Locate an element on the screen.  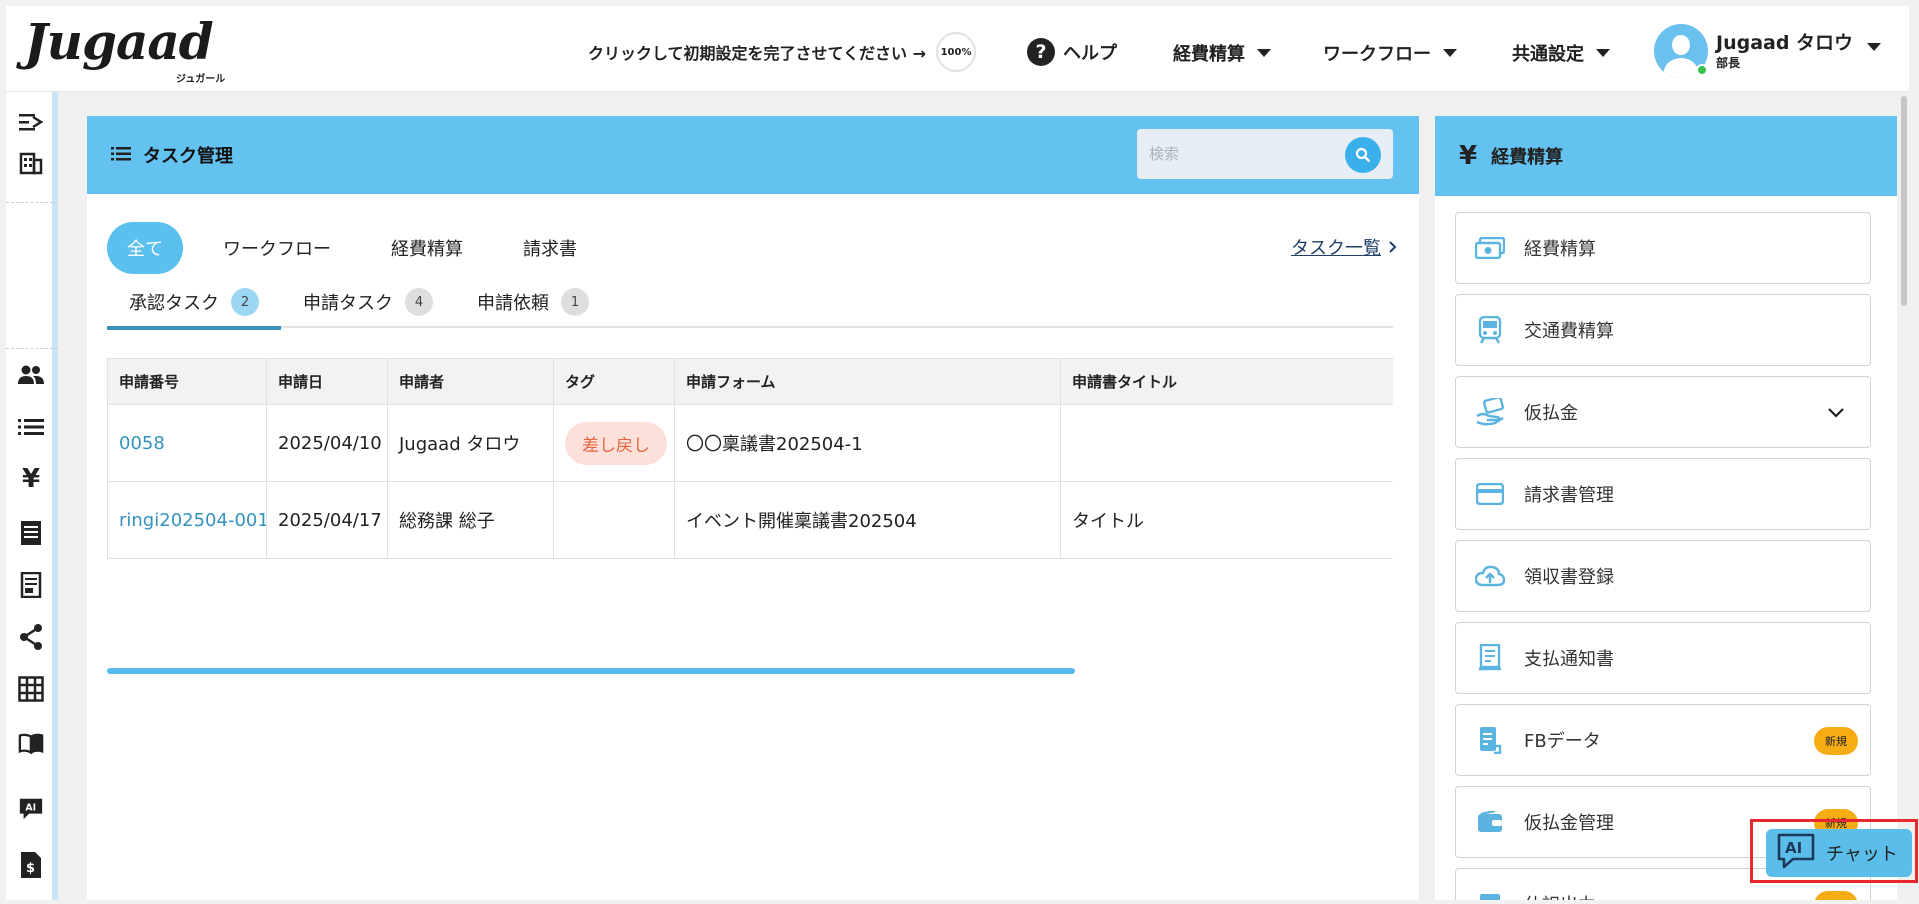
money-icon is located at coordinates (1490, 248).